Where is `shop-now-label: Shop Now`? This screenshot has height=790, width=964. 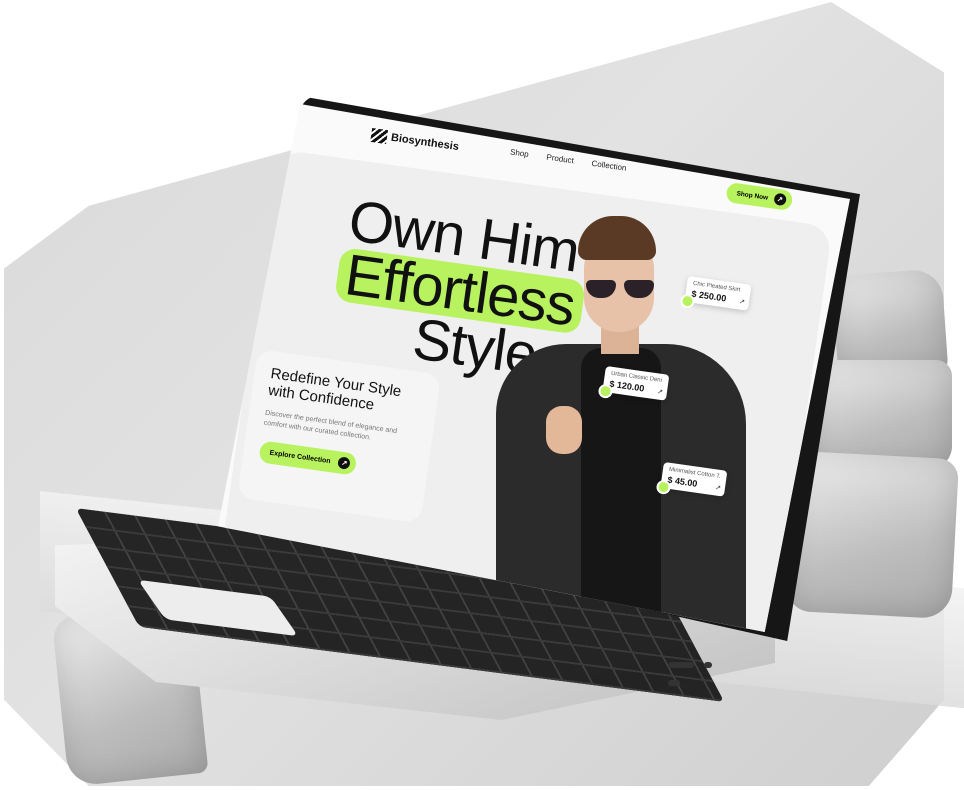
shop-now-label: Shop Now is located at coordinates (752, 195).